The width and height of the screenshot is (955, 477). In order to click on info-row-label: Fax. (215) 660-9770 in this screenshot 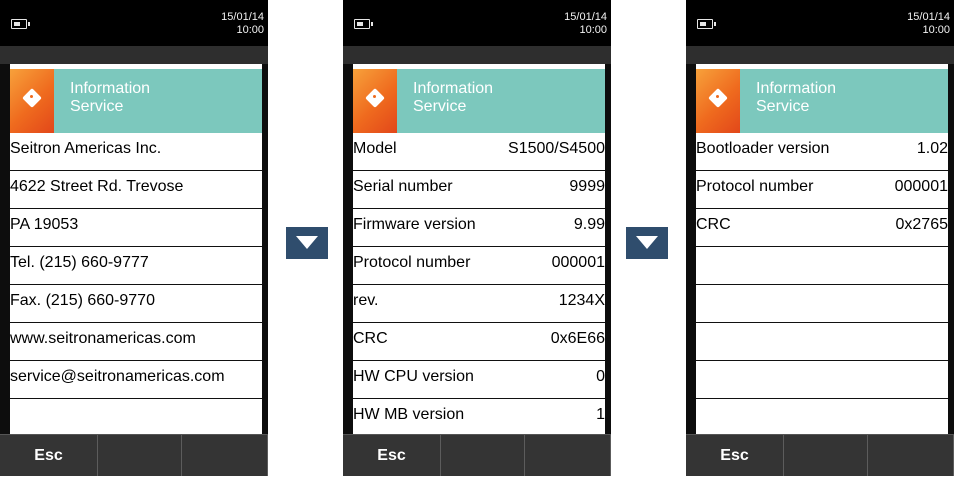, I will do `click(82, 300)`.